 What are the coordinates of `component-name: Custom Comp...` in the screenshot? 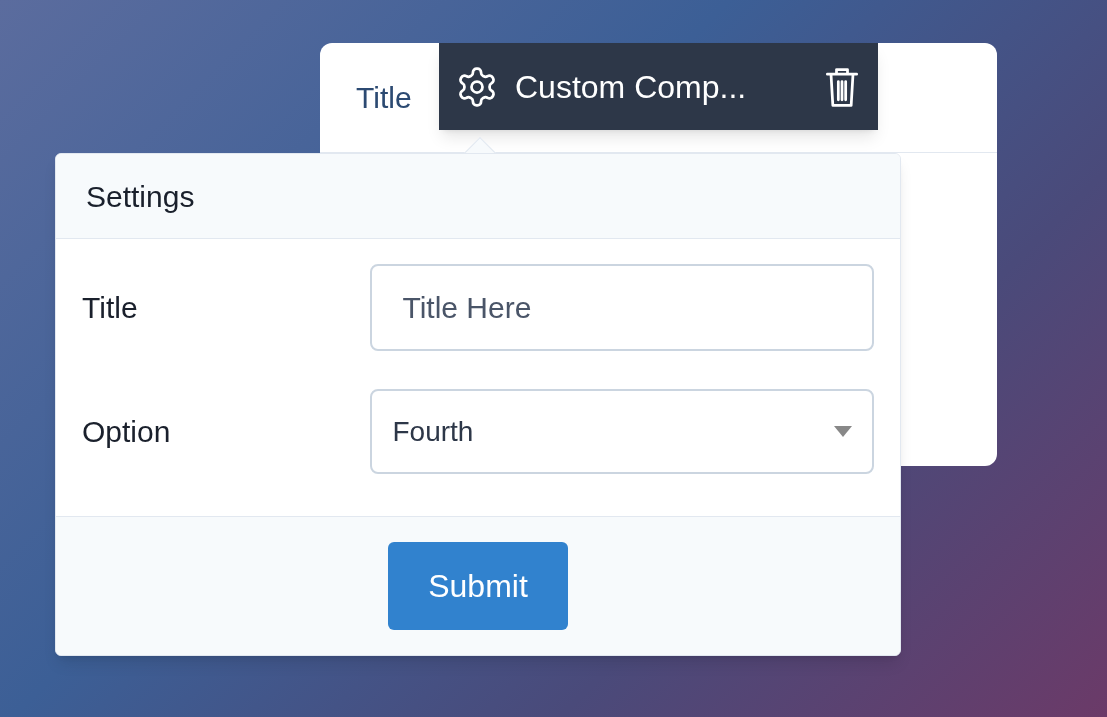 It's located at (631, 87).